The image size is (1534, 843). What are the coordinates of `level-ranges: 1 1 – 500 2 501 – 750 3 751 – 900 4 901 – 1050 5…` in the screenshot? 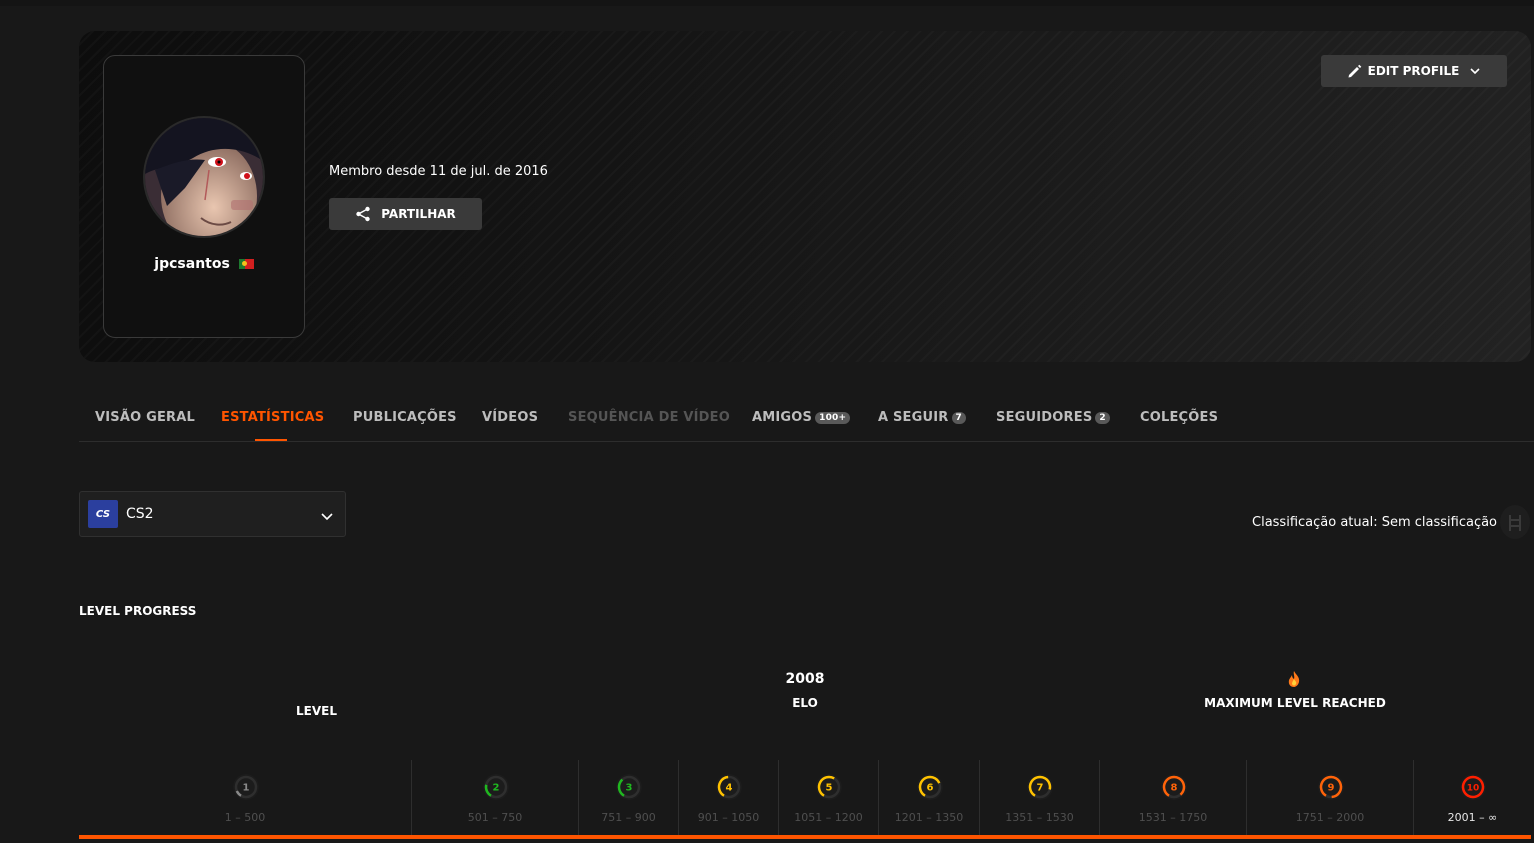 It's located at (805, 798).